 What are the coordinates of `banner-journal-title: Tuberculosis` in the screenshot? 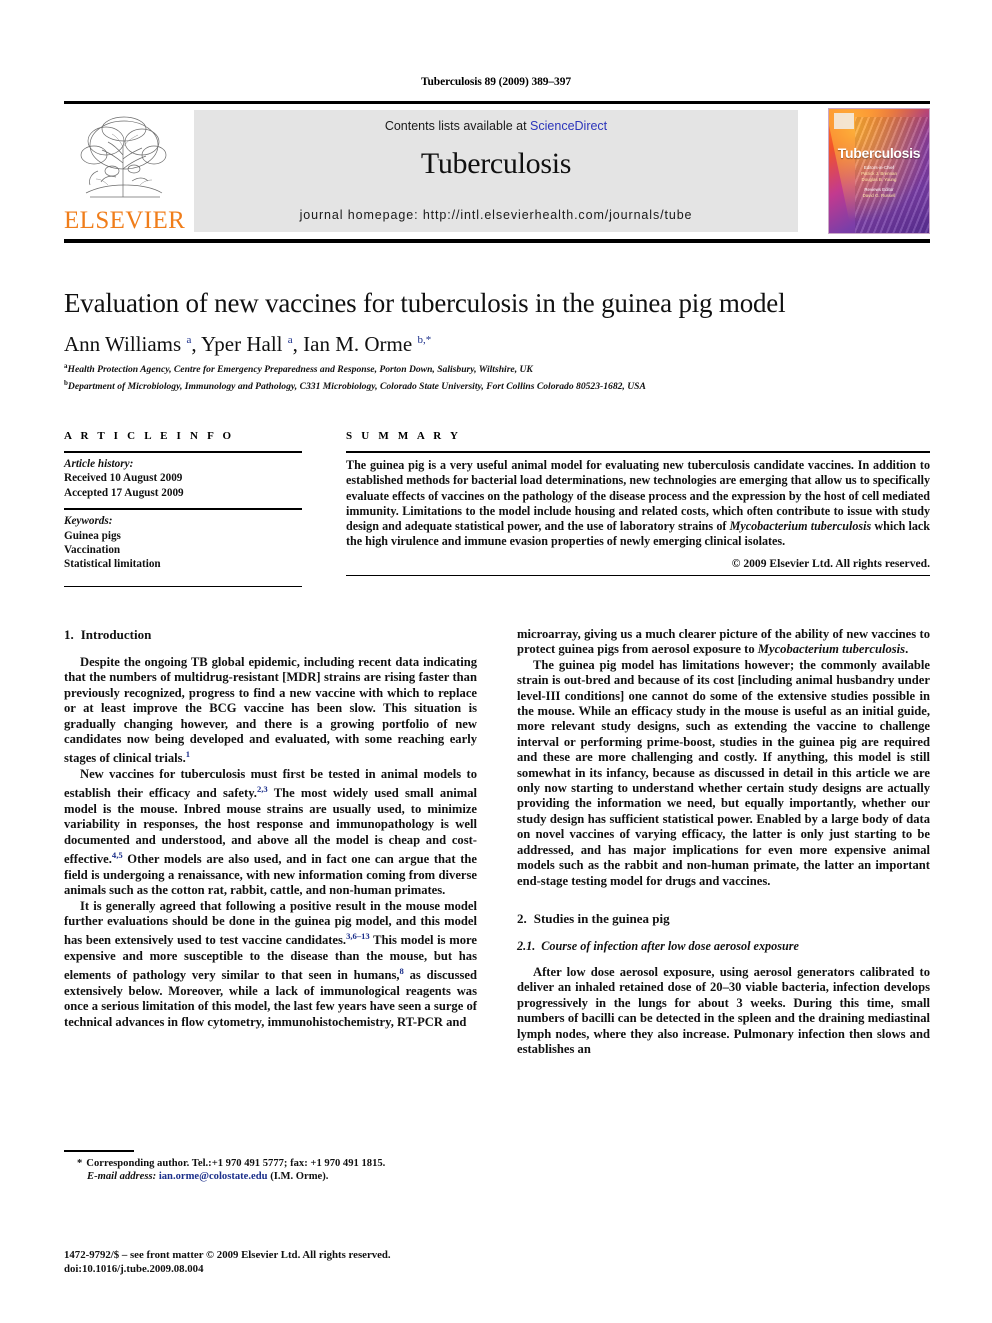 It's located at (496, 163).